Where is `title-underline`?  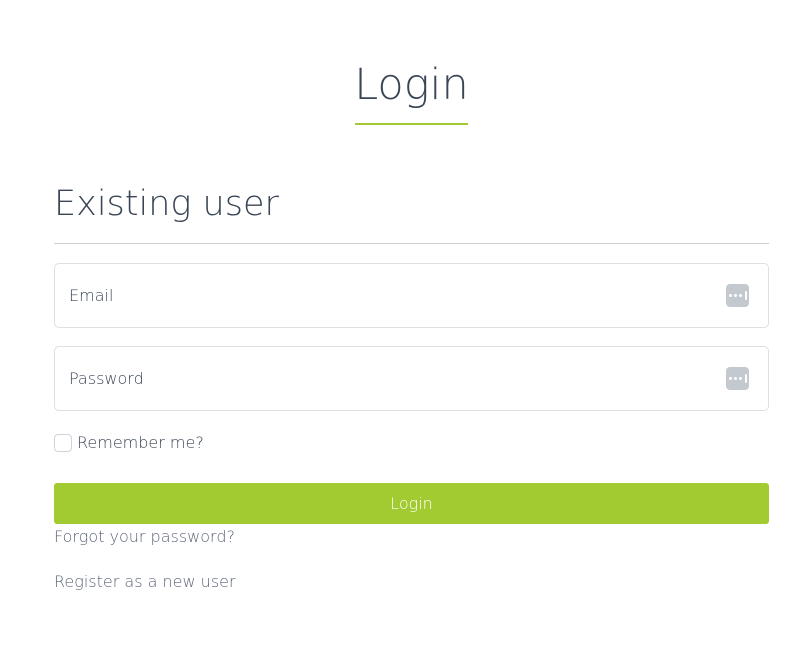
title-underline is located at coordinates (411, 124).